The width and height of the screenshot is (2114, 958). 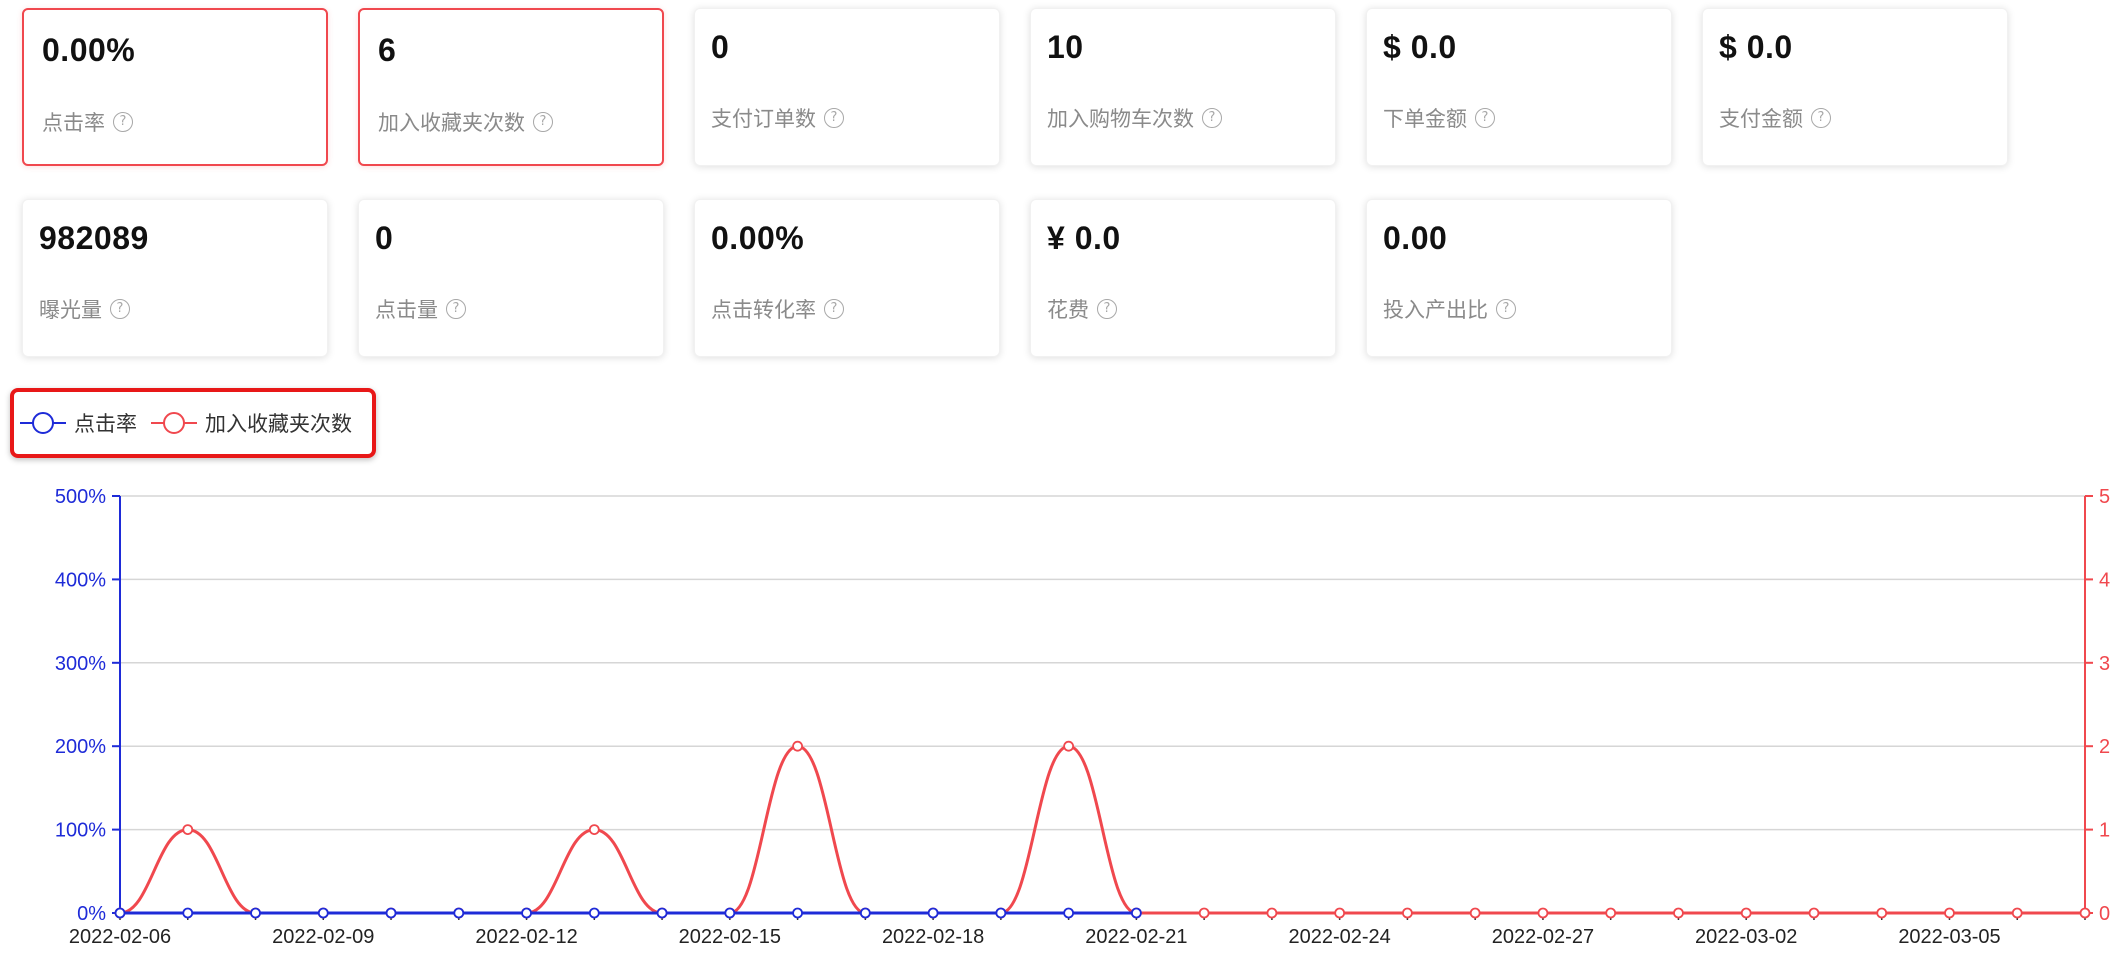 I want to click on metric-card: 6 加入收藏夹次数?, so click(x=511, y=87).